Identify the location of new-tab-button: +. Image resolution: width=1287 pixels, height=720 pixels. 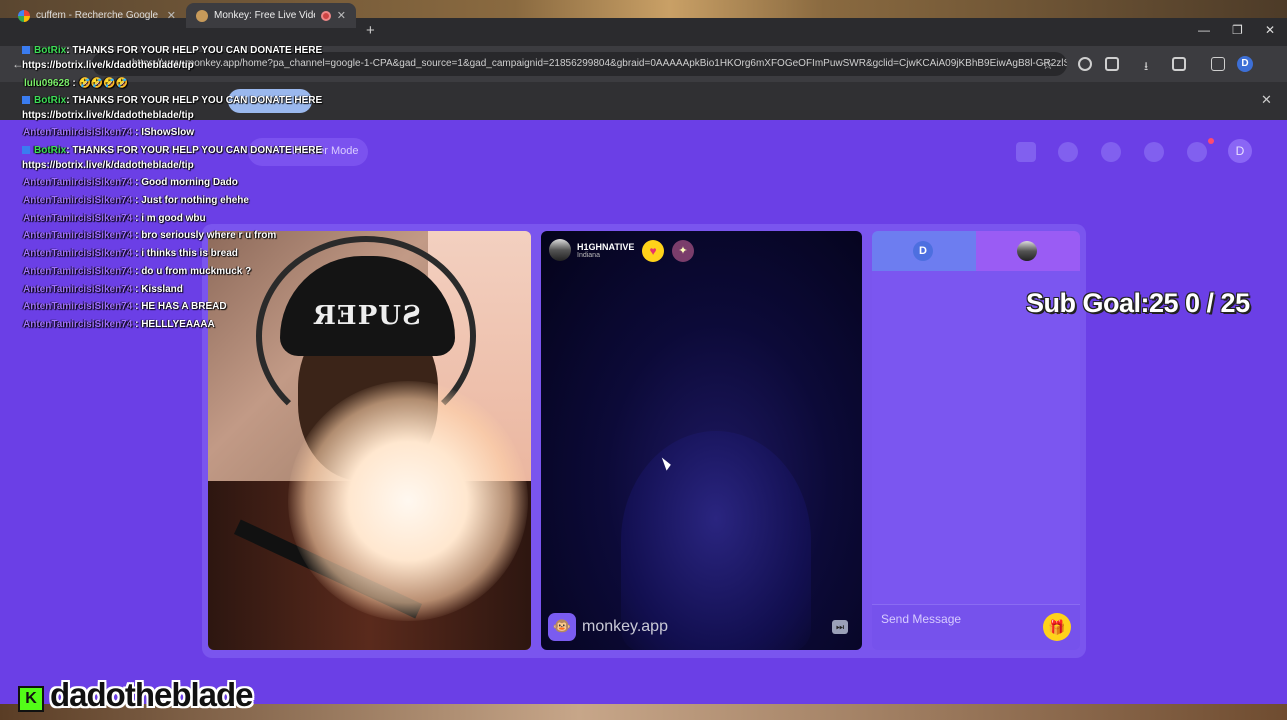
(370, 30).